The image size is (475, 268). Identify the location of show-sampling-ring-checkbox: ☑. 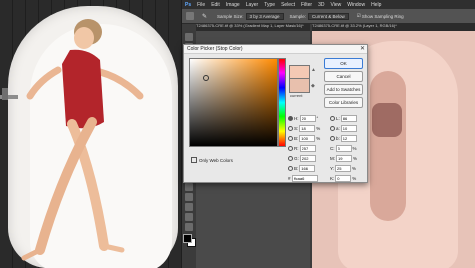
(359, 16).